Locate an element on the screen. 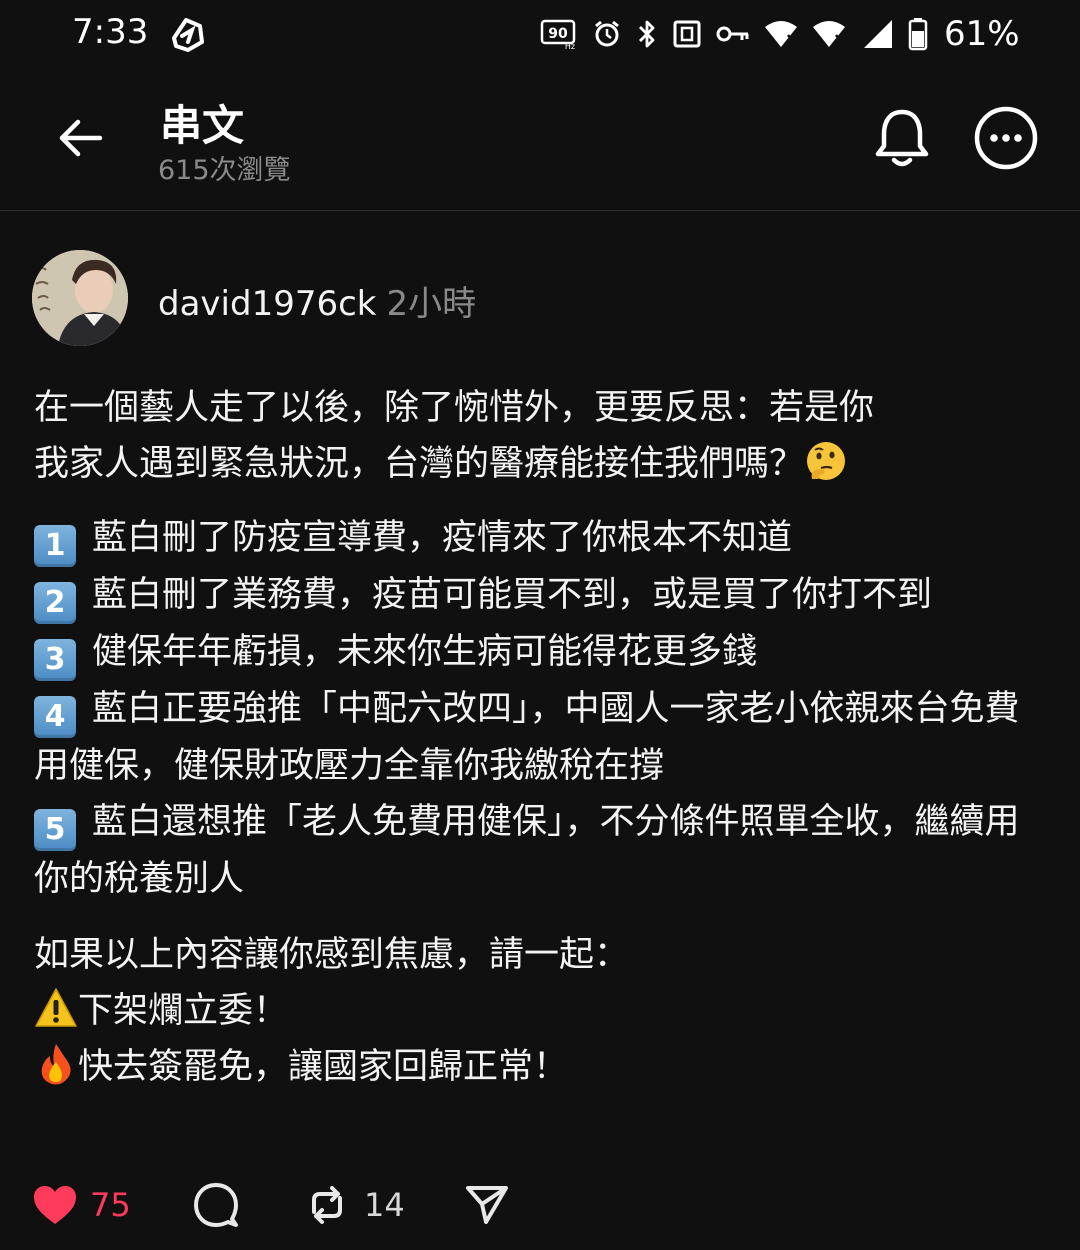  view-count: 615次瀏覽 is located at coordinates (224, 170).